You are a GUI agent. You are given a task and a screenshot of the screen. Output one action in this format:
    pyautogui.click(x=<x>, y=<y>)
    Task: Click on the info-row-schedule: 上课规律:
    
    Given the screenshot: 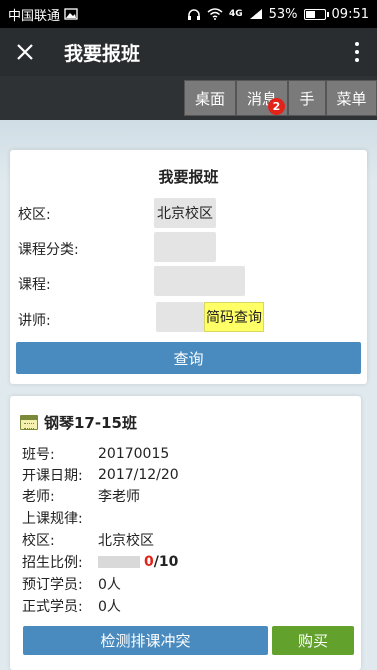 What is the action you would take?
    pyautogui.click(x=60, y=518)
    